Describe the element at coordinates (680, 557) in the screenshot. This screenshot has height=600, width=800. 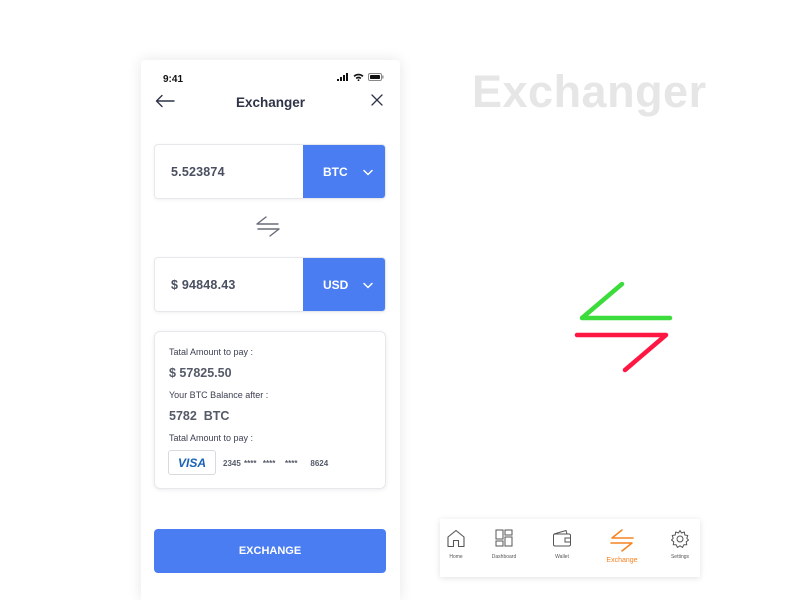
I see `tab-label-settings: Settings` at that location.